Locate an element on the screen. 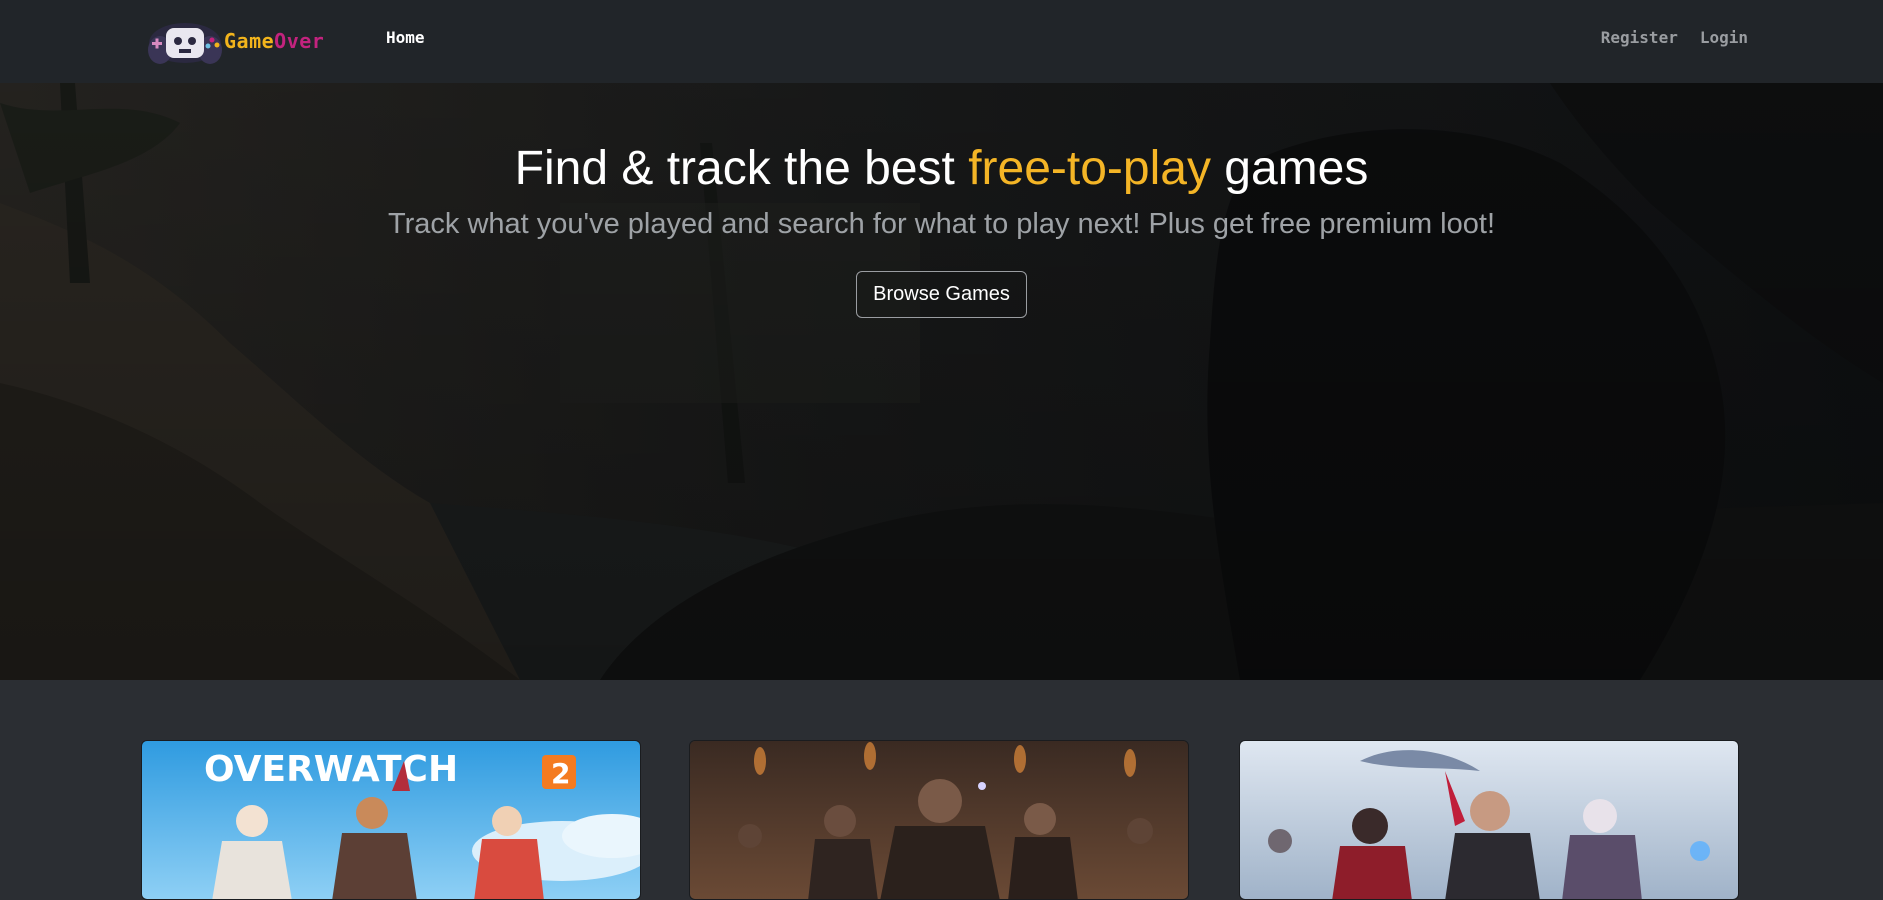  game-card: OVERWATCH 2 is located at coordinates (391, 820).